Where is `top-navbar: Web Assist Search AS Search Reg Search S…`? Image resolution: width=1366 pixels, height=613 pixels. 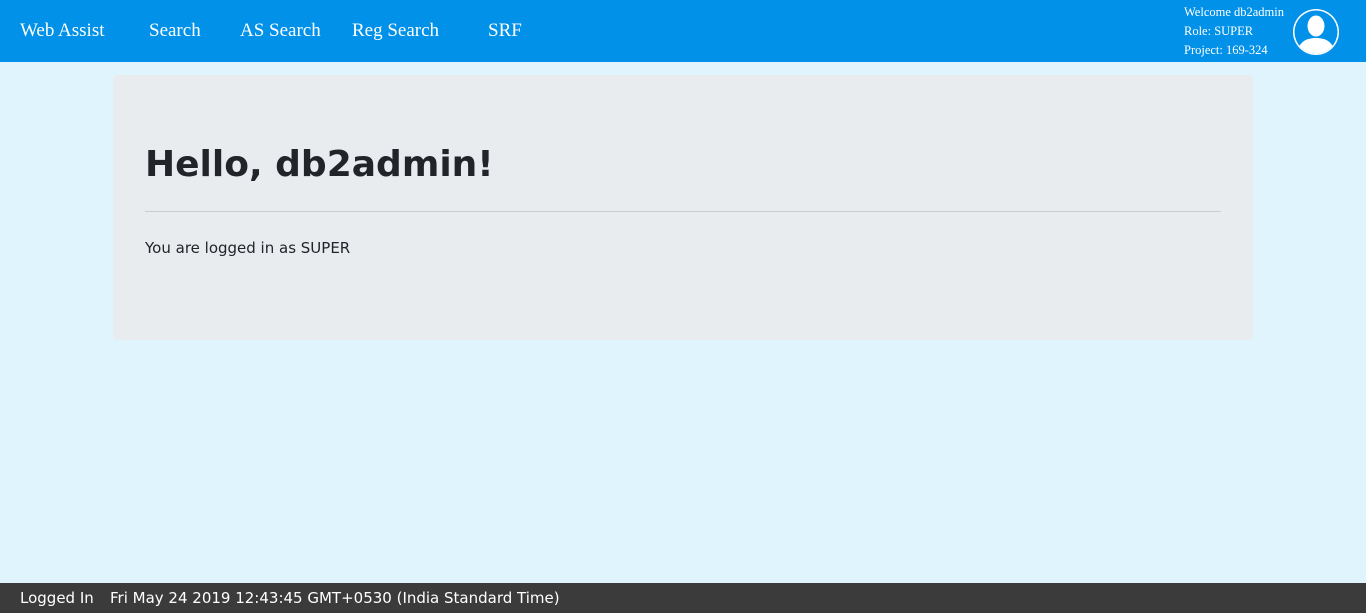 top-navbar: Web Assist Search AS Search Reg Search S… is located at coordinates (683, 31).